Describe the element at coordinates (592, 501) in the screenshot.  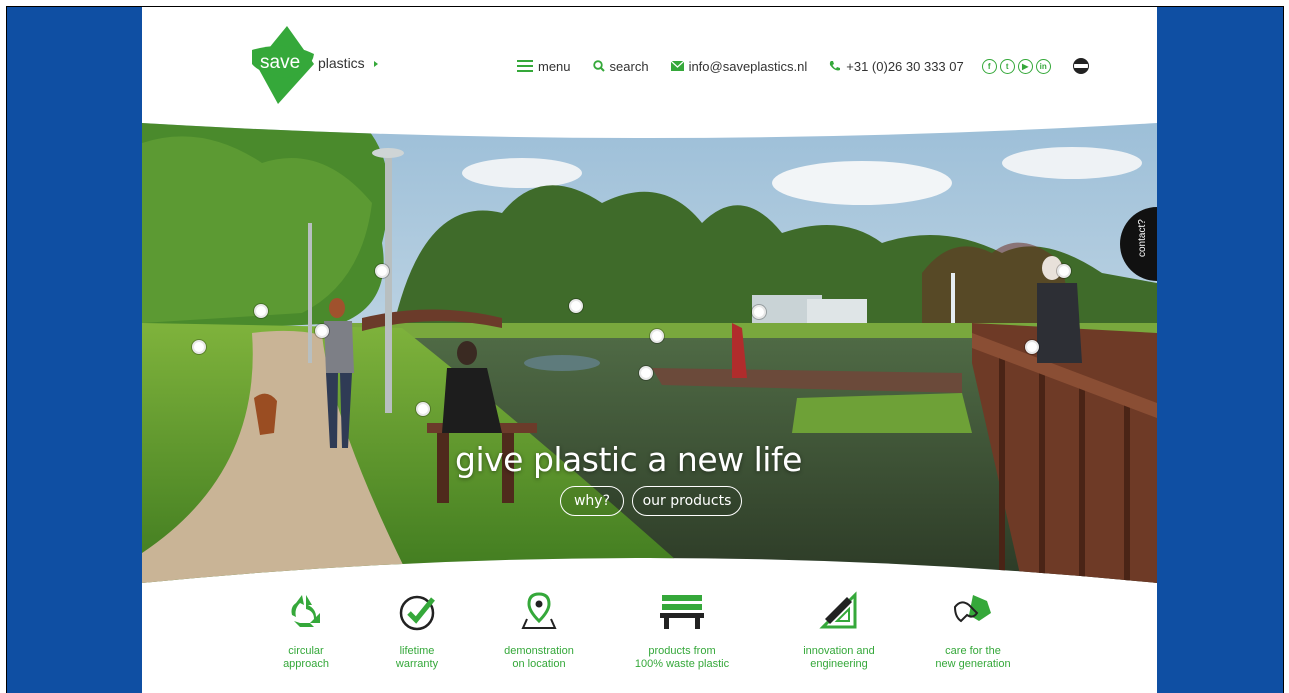
I see `why-button: why?` at that location.